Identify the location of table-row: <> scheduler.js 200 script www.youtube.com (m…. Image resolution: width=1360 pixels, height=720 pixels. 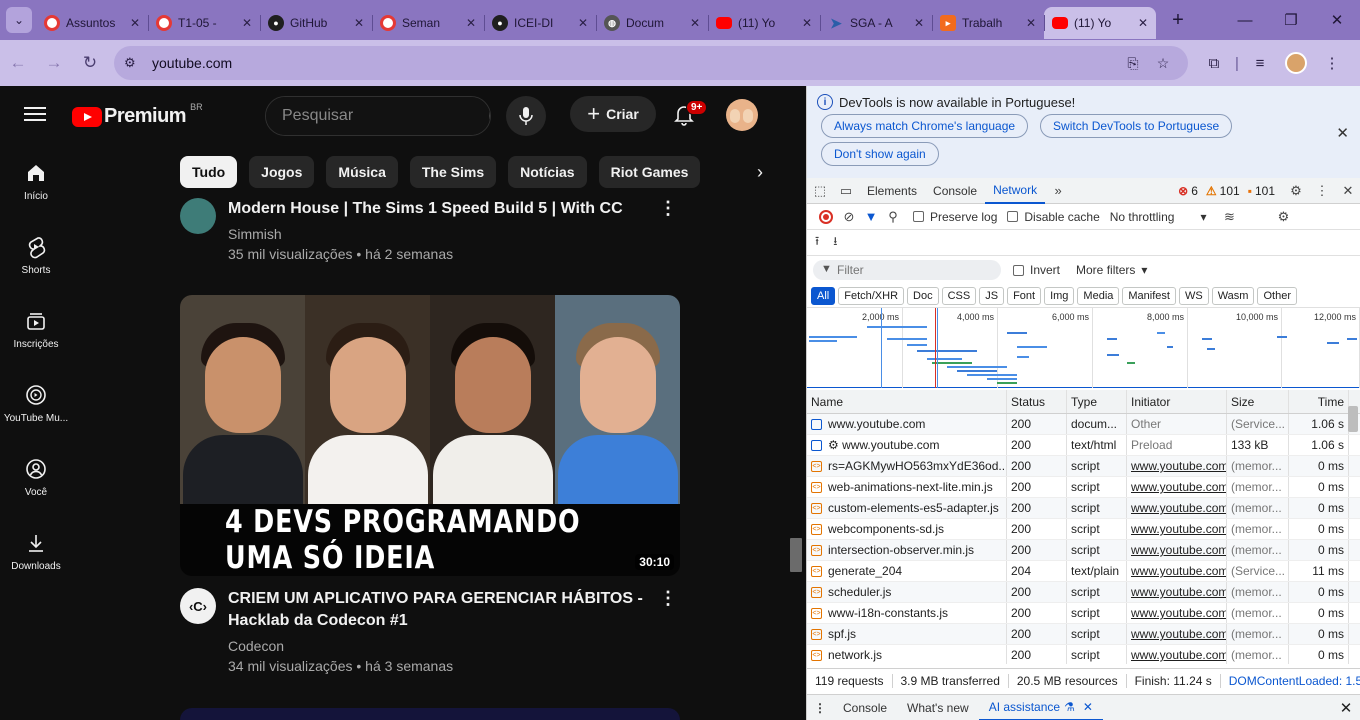
(1083, 592).